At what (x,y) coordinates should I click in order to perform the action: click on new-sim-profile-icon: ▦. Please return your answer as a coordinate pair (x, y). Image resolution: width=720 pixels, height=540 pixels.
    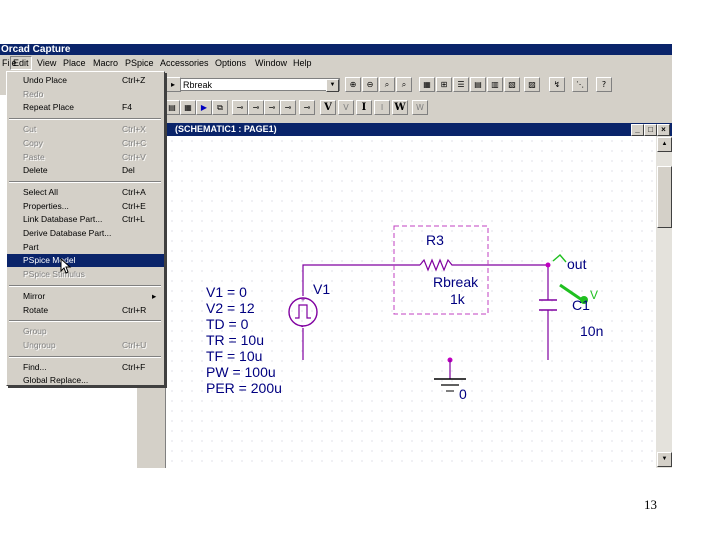
    Looking at the image, I should click on (188, 107).